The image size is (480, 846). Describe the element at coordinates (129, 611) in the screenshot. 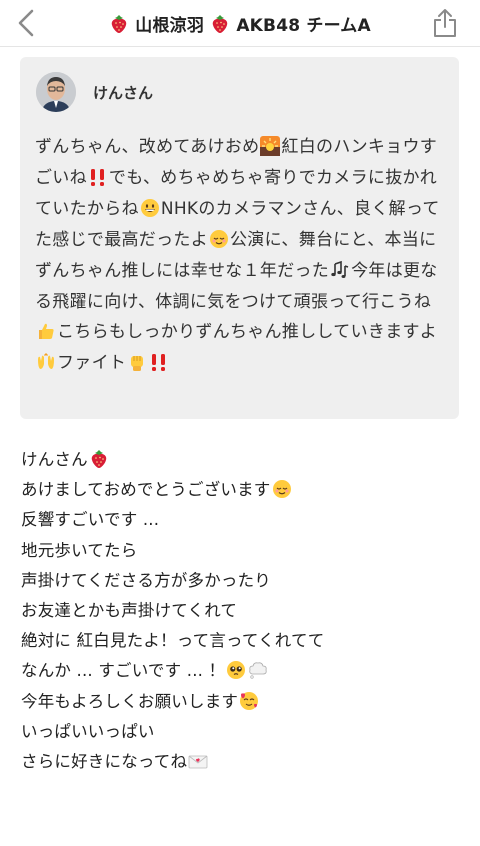

I see `reply-line: お友達とかも声掛けてくれて` at that location.